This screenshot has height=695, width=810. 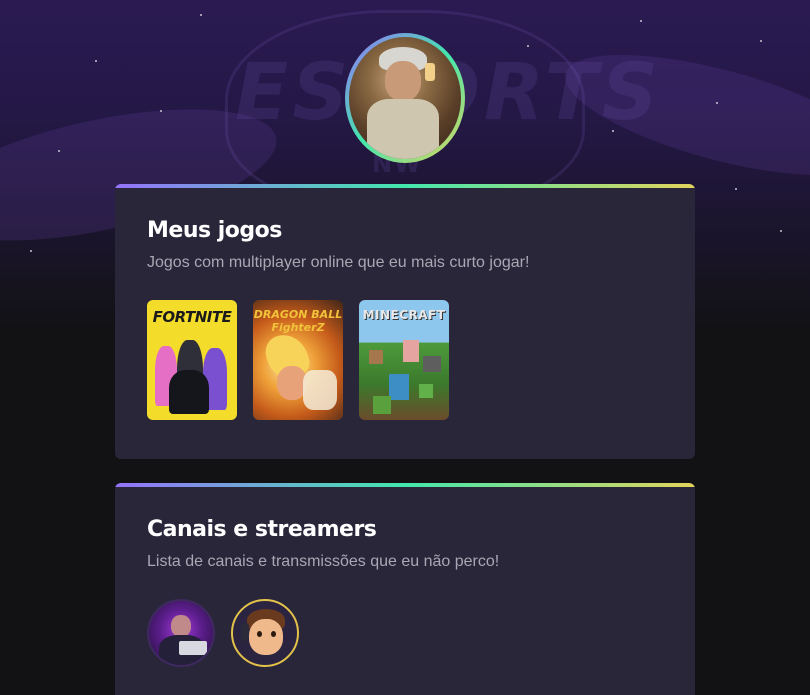 I want to click on profile-photo-icon, so click(x=405, y=98).